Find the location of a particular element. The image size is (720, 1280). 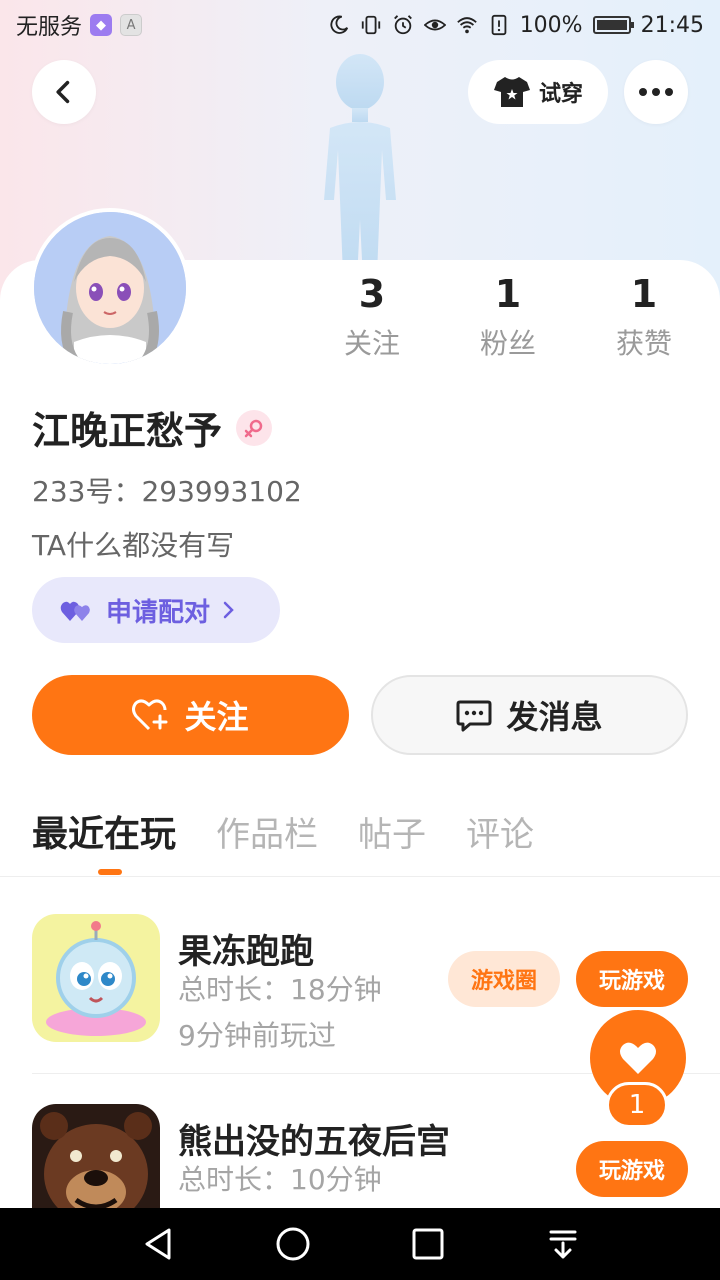

follow-label: 关注 is located at coordinates (216, 717).